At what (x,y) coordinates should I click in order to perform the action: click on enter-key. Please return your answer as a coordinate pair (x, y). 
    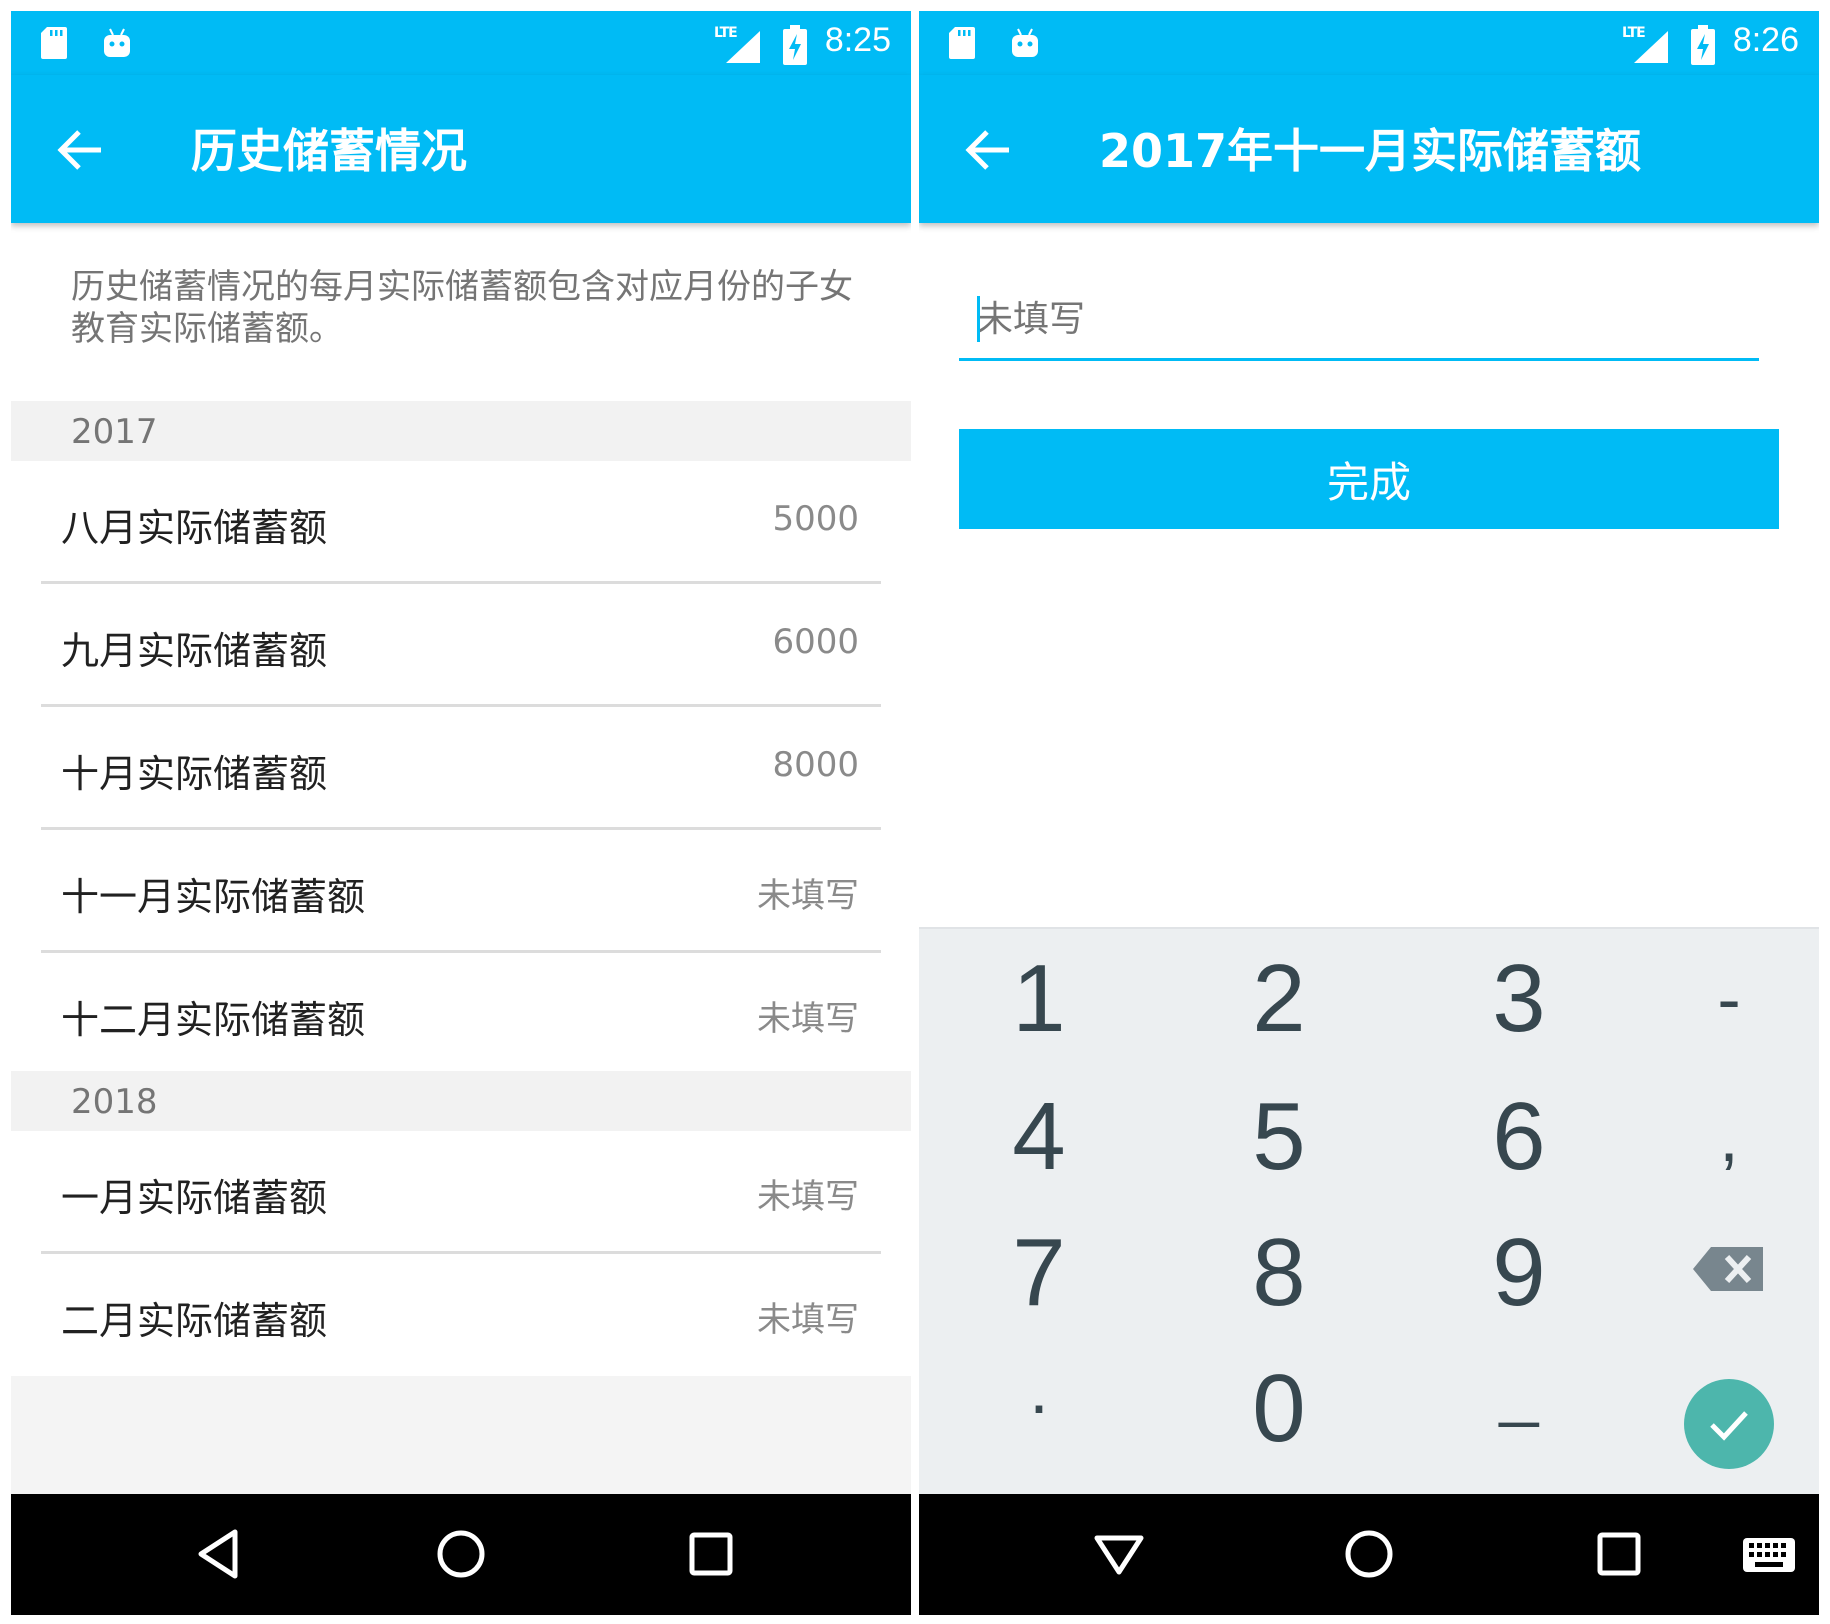
    Looking at the image, I should click on (1729, 1424).